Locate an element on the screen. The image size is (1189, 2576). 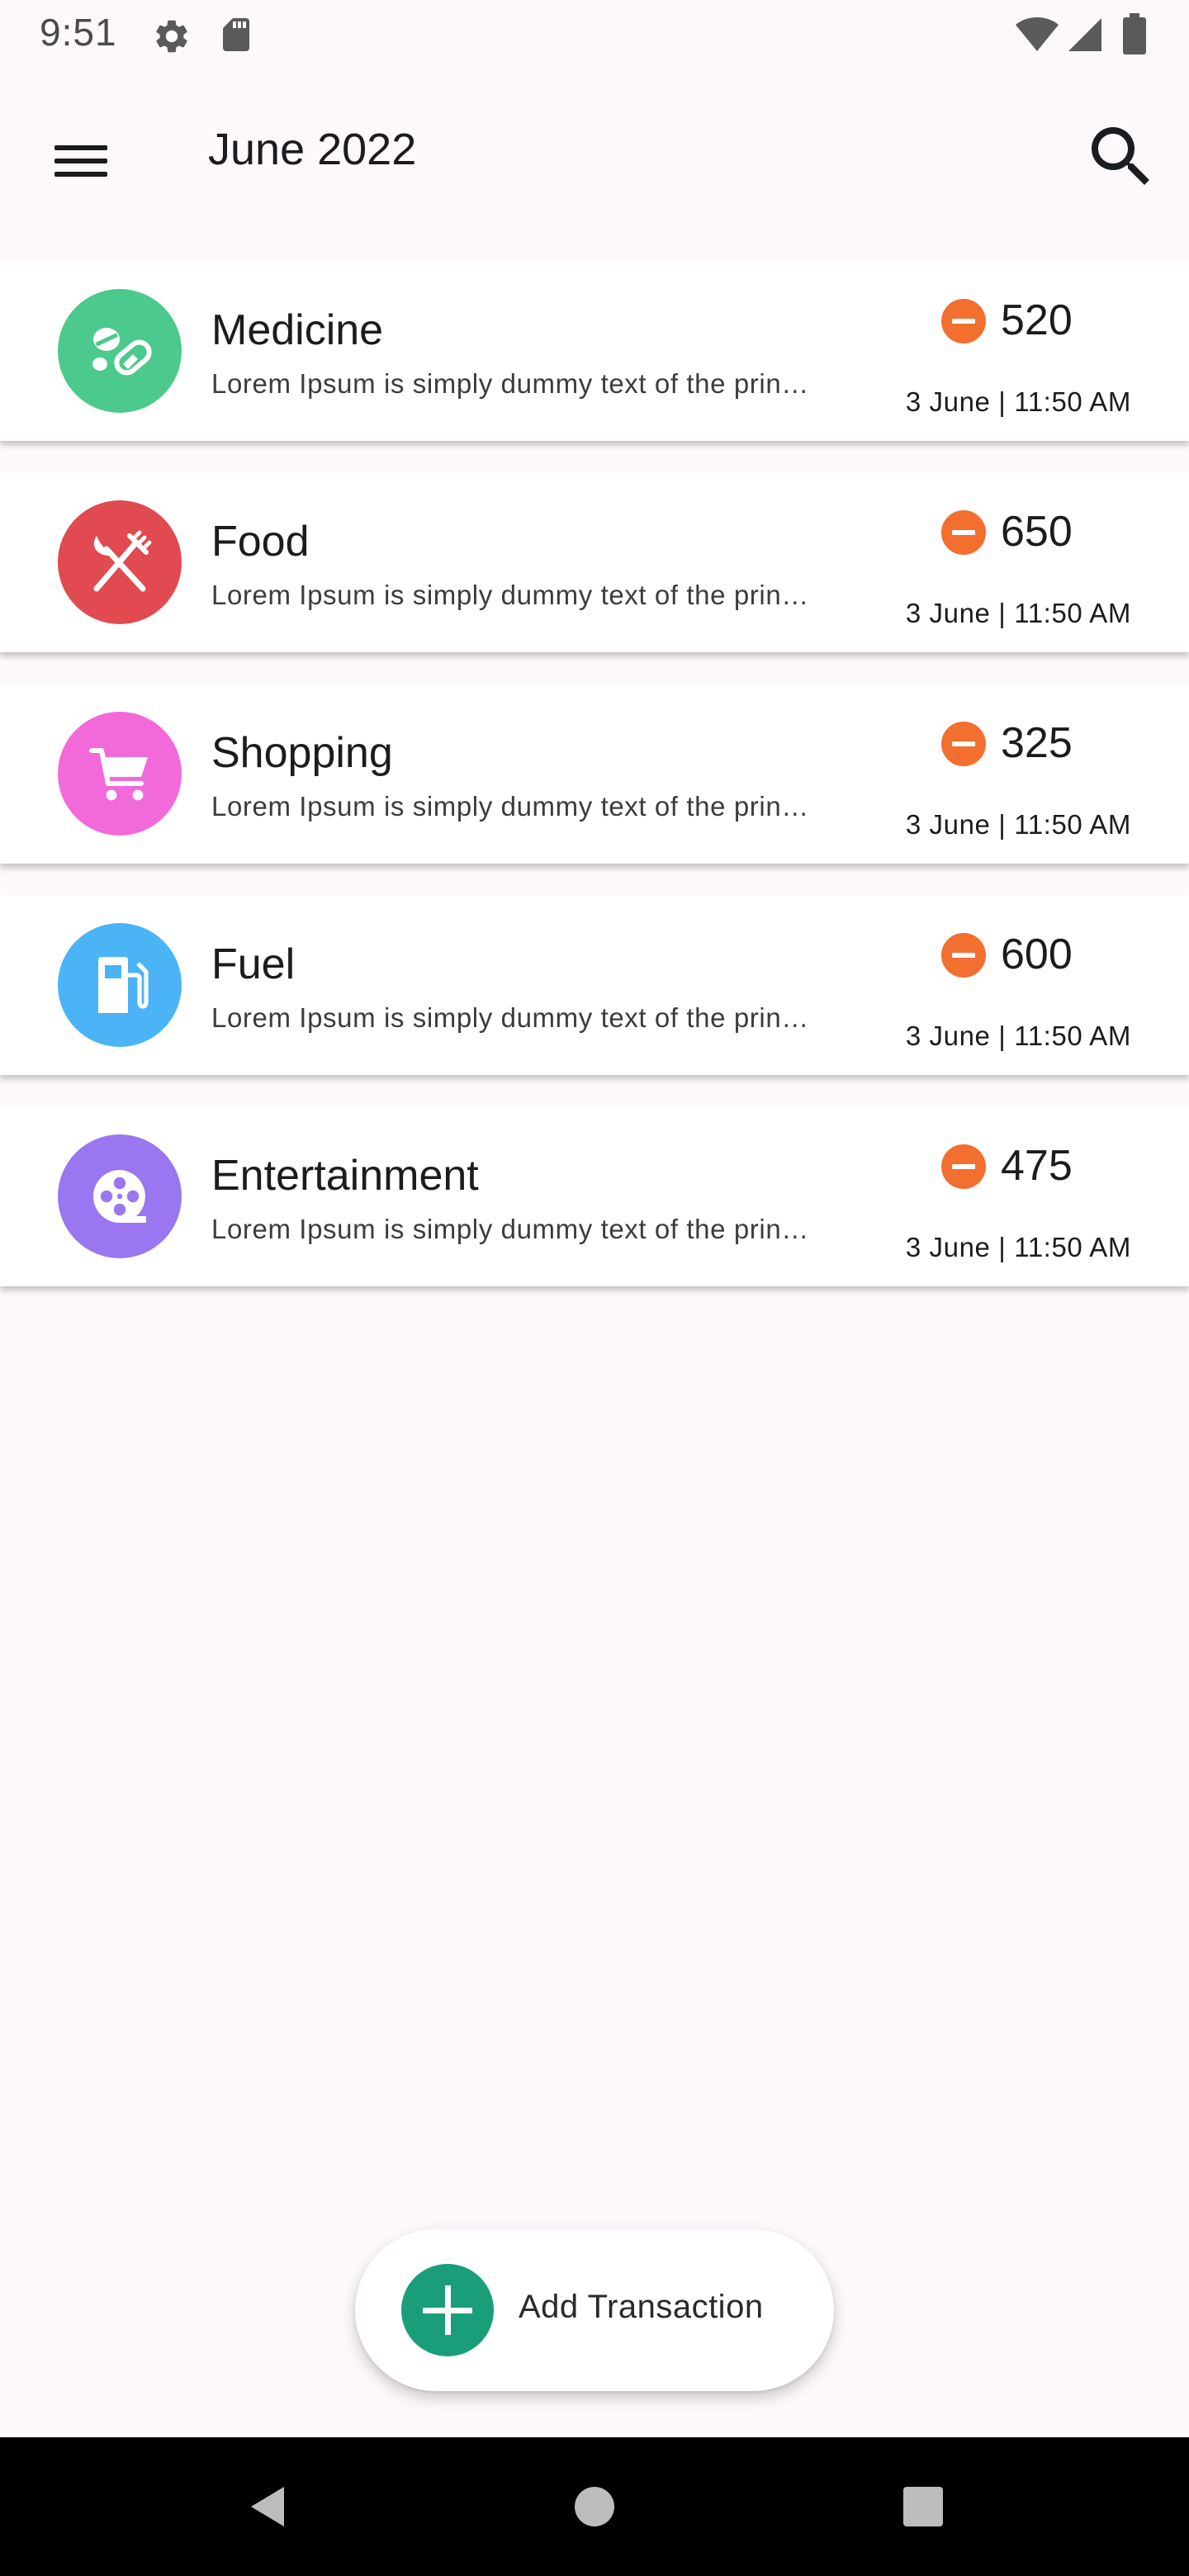
system-nav-bar is located at coordinates (594, 2506).